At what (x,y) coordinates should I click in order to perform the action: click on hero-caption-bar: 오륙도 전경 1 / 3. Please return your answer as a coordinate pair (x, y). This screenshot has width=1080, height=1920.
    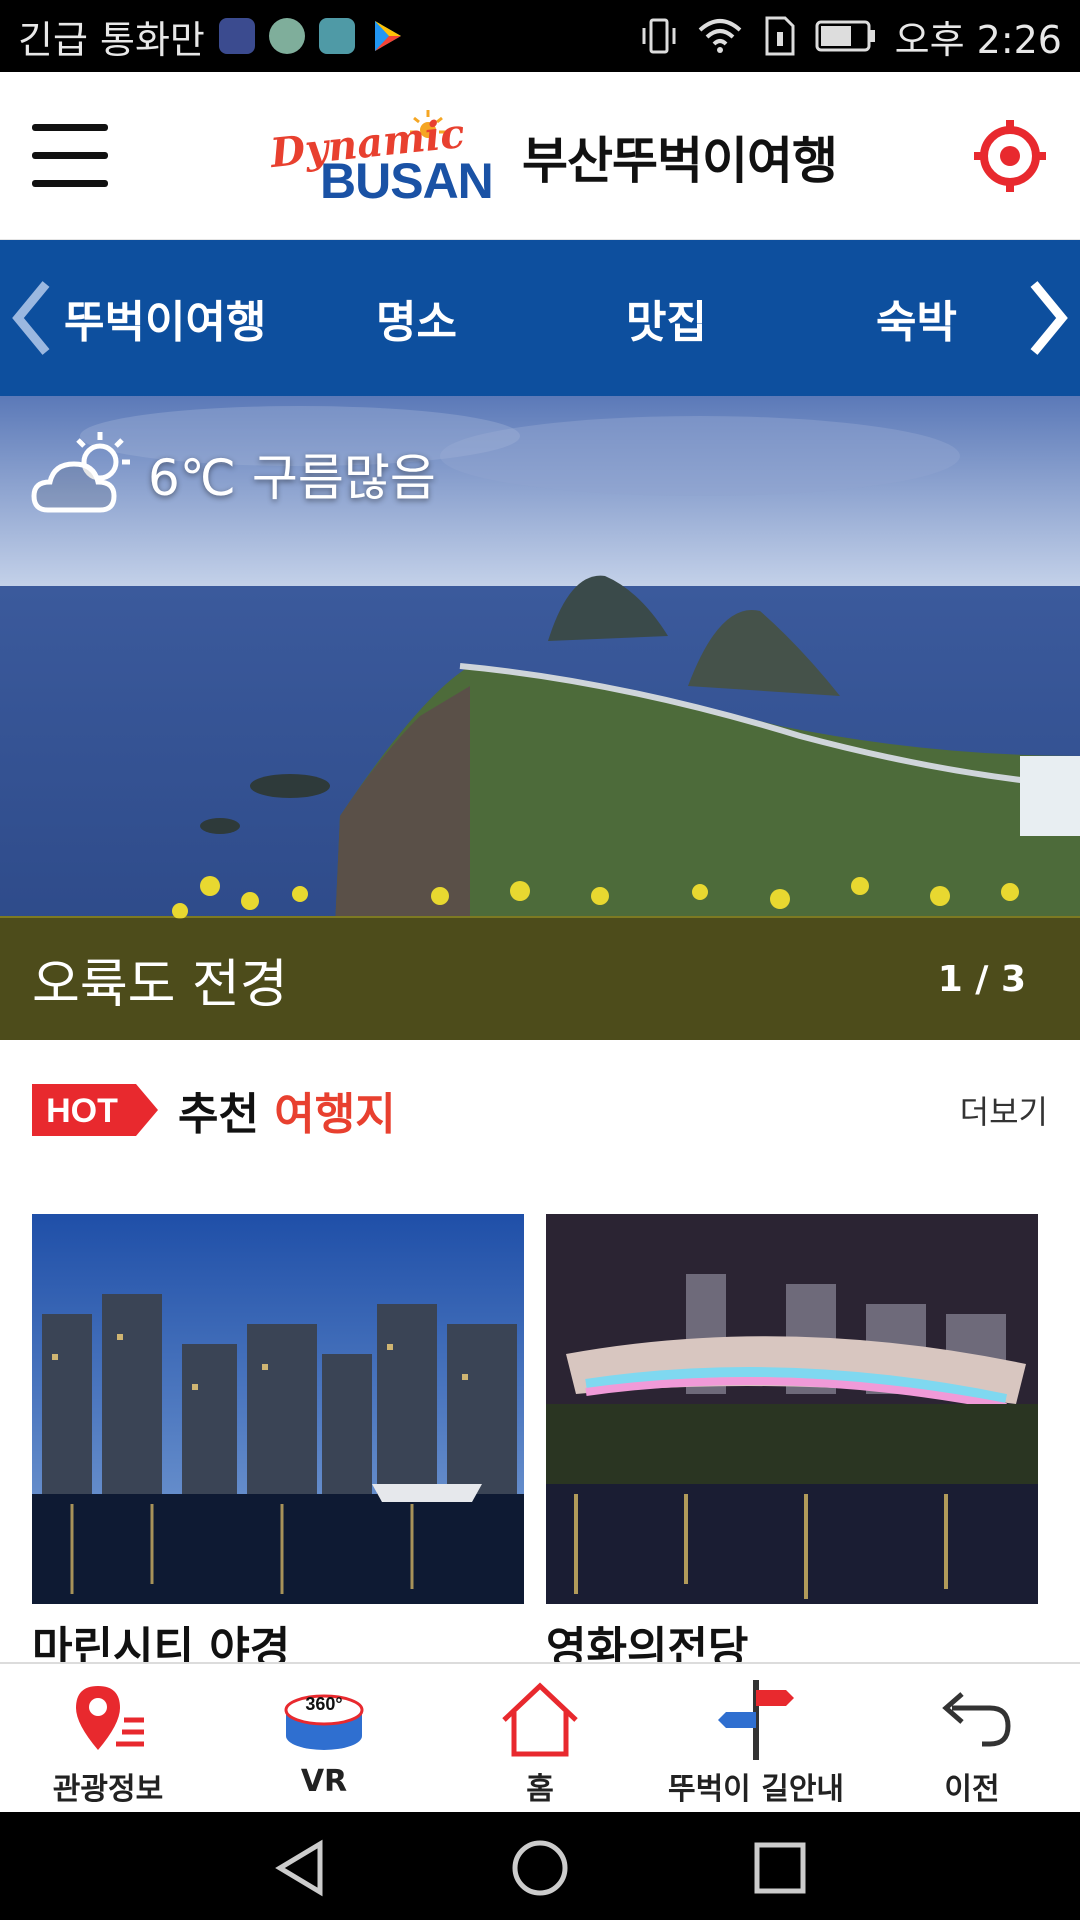
    Looking at the image, I should click on (540, 979).